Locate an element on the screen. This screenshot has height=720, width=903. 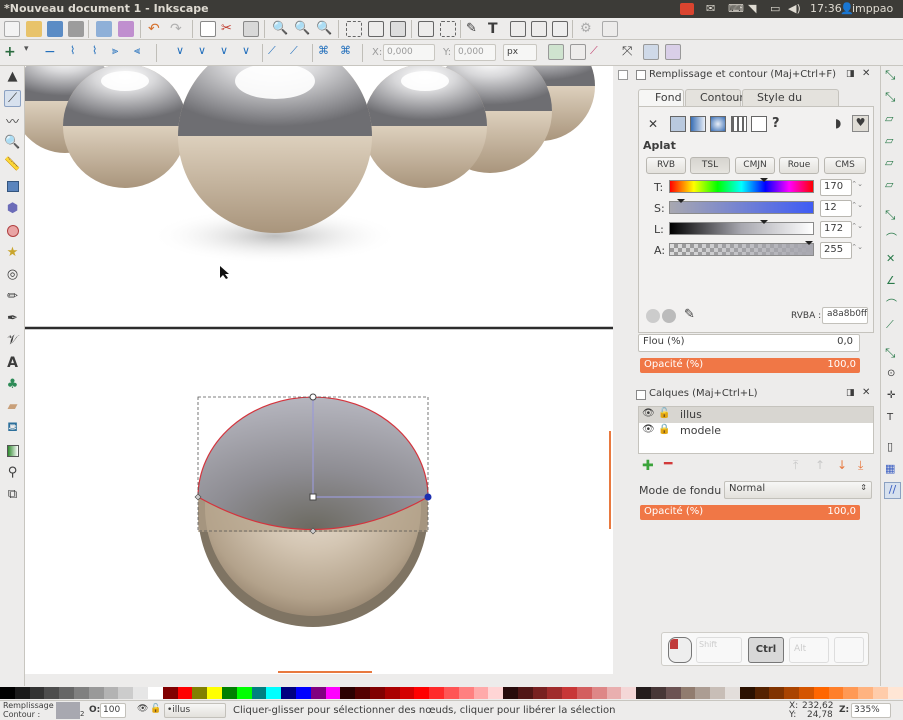
slider-marker is located at coordinates (680, 201).